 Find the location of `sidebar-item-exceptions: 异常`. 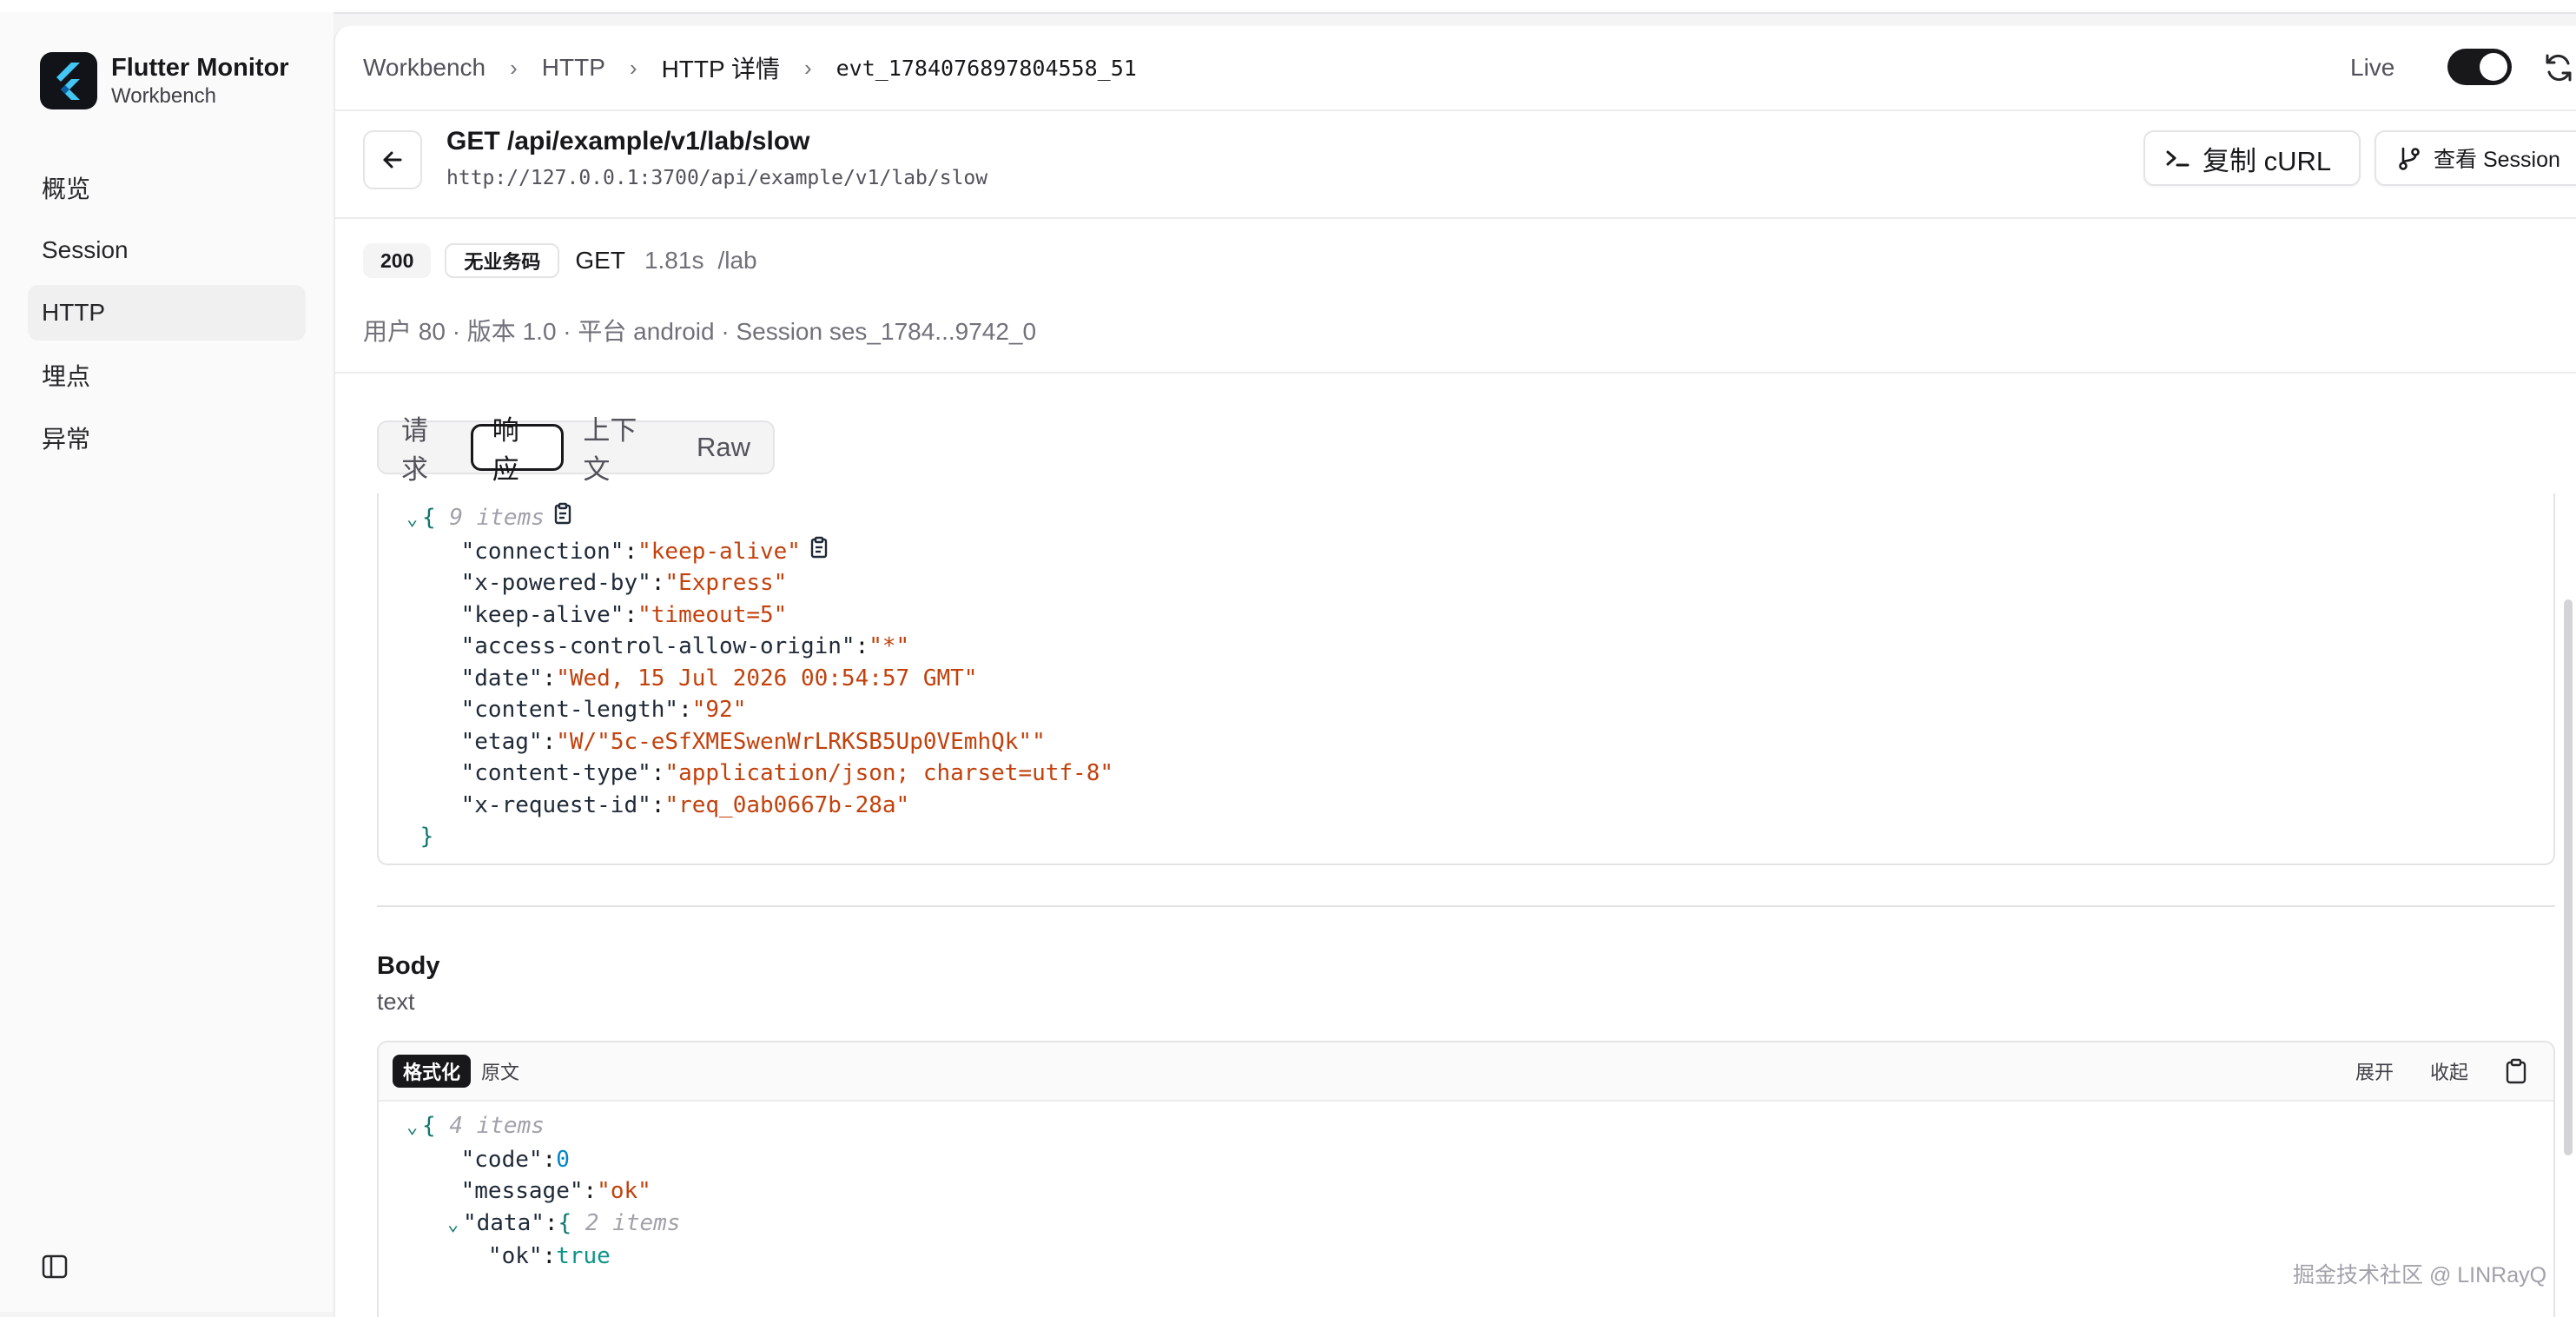

sidebar-item-exceptions: 异常 is located at coordinates (167, 438).